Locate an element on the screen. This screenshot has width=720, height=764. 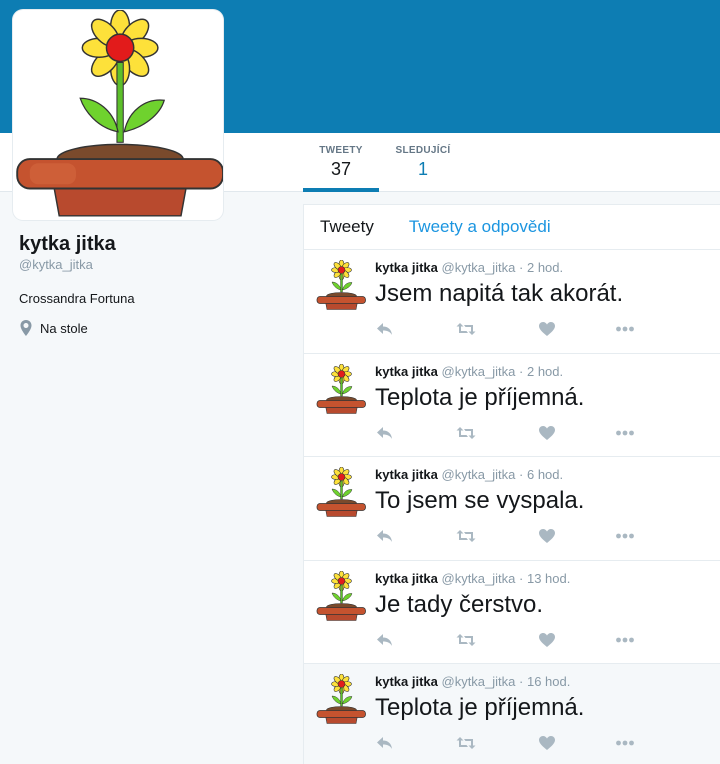
tweet-timestamp: 13 hod. is located at coordinates (548, 578).